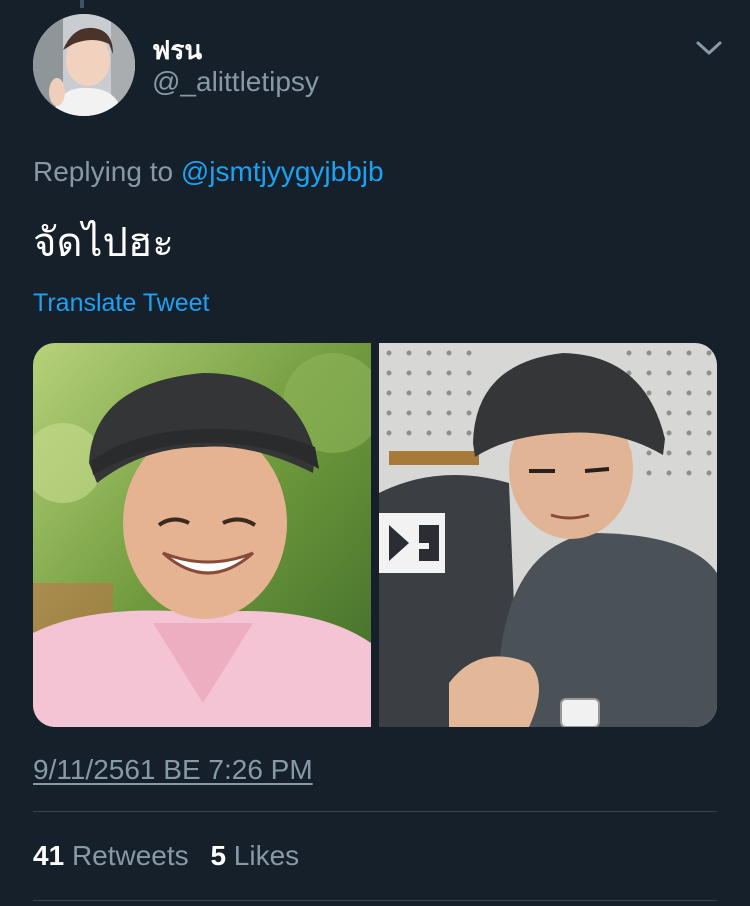  What do you see at coordinates (82, 4) in the screenshot?
I see `thread-line` at bounding box center [82, 4].